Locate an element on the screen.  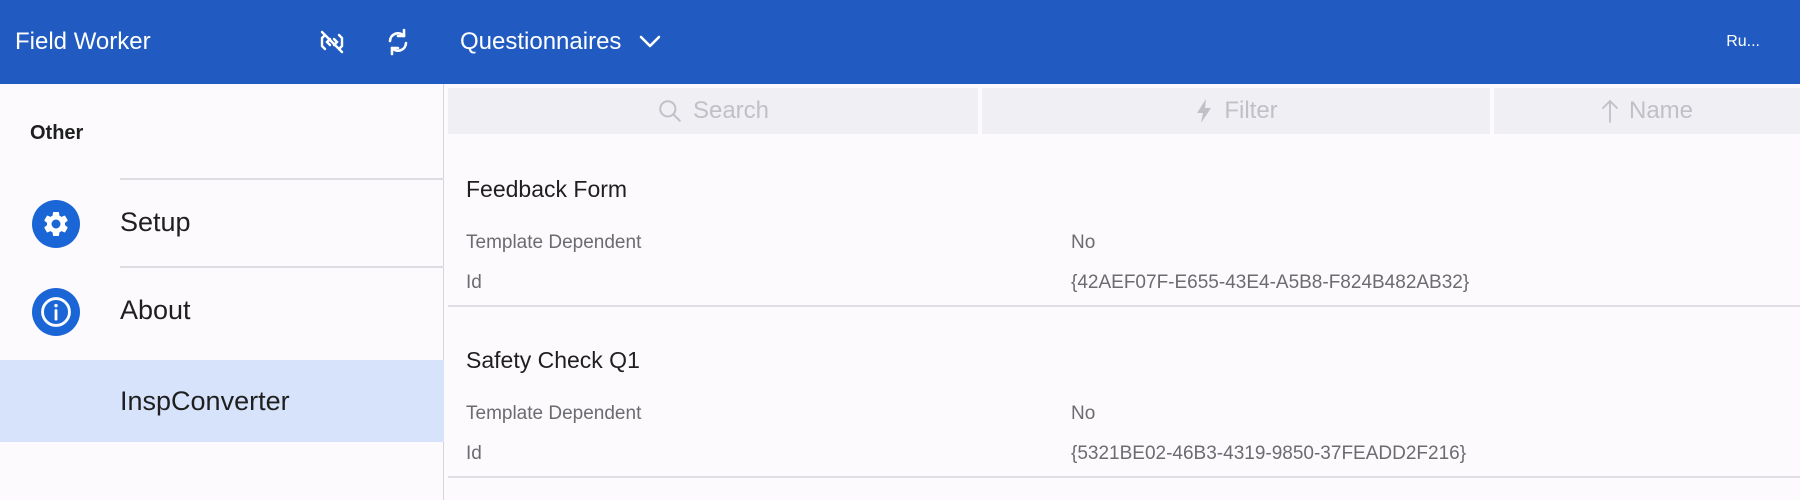
sidebar-item-setup: Setup is located at coordinates (222, 221).